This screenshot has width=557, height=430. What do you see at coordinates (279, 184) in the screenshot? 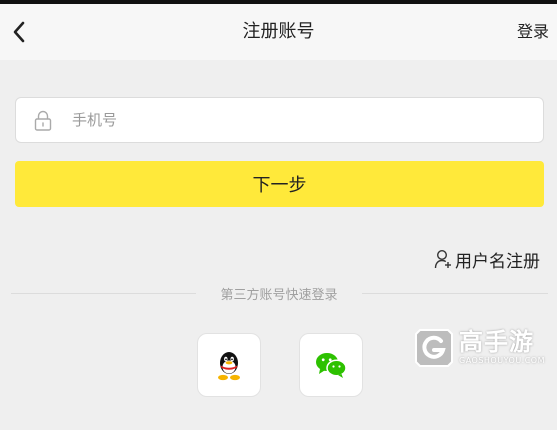
I see `next-step-button: 下一步` at bounding box center [279, 184].